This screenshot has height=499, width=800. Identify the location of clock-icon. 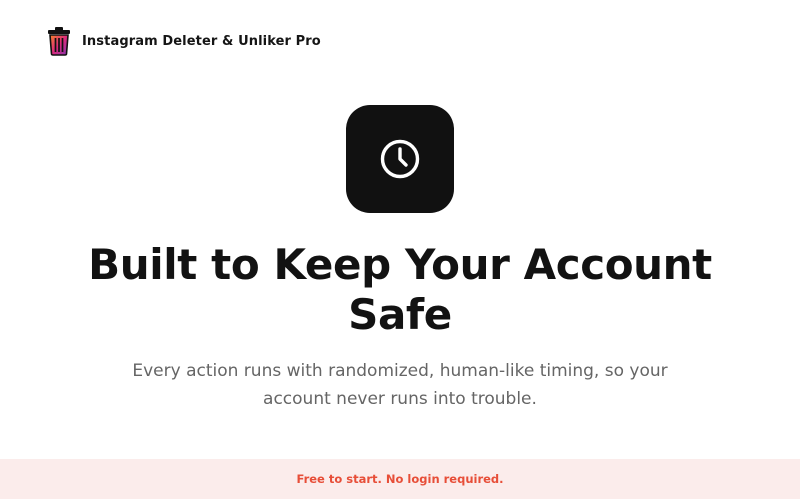
(400, 159).